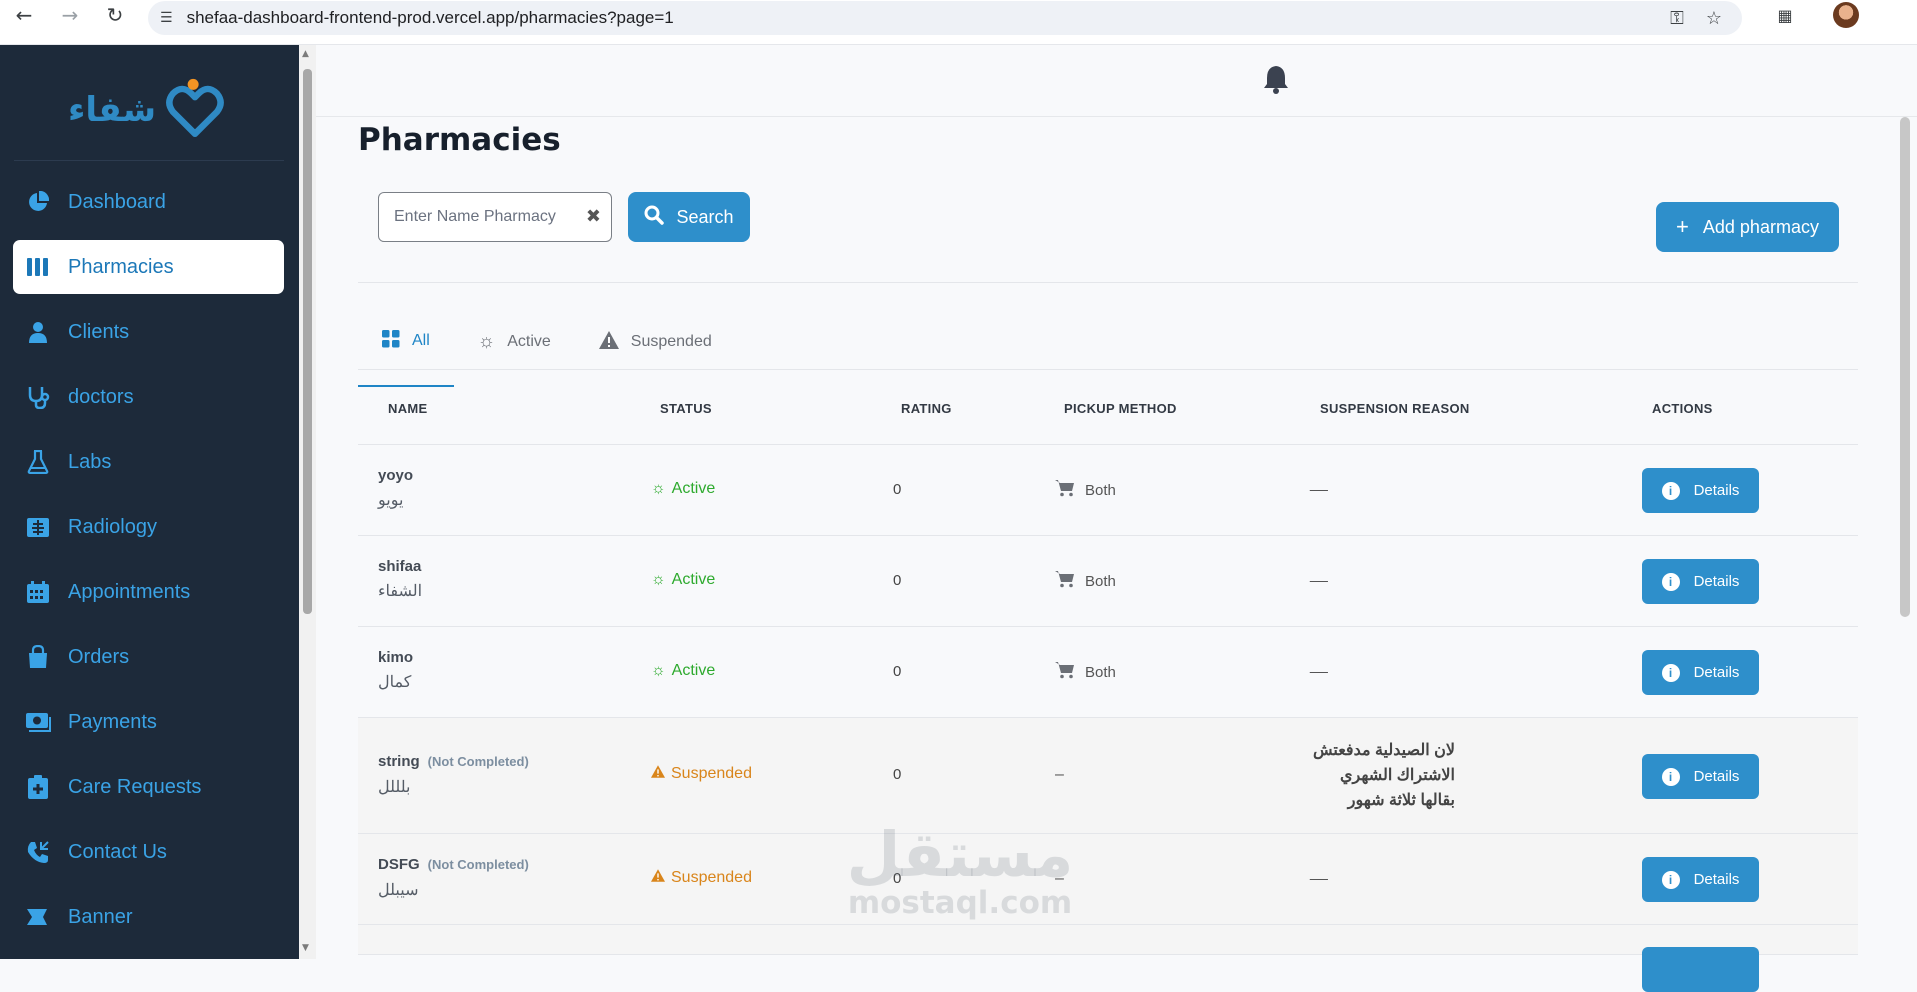 This screenshot has height=992, width=1917. What do you see at coordinates (1677, 18) in the screenshot?
I see `key-icon: ⚿` at bounding box center [1677, 18].